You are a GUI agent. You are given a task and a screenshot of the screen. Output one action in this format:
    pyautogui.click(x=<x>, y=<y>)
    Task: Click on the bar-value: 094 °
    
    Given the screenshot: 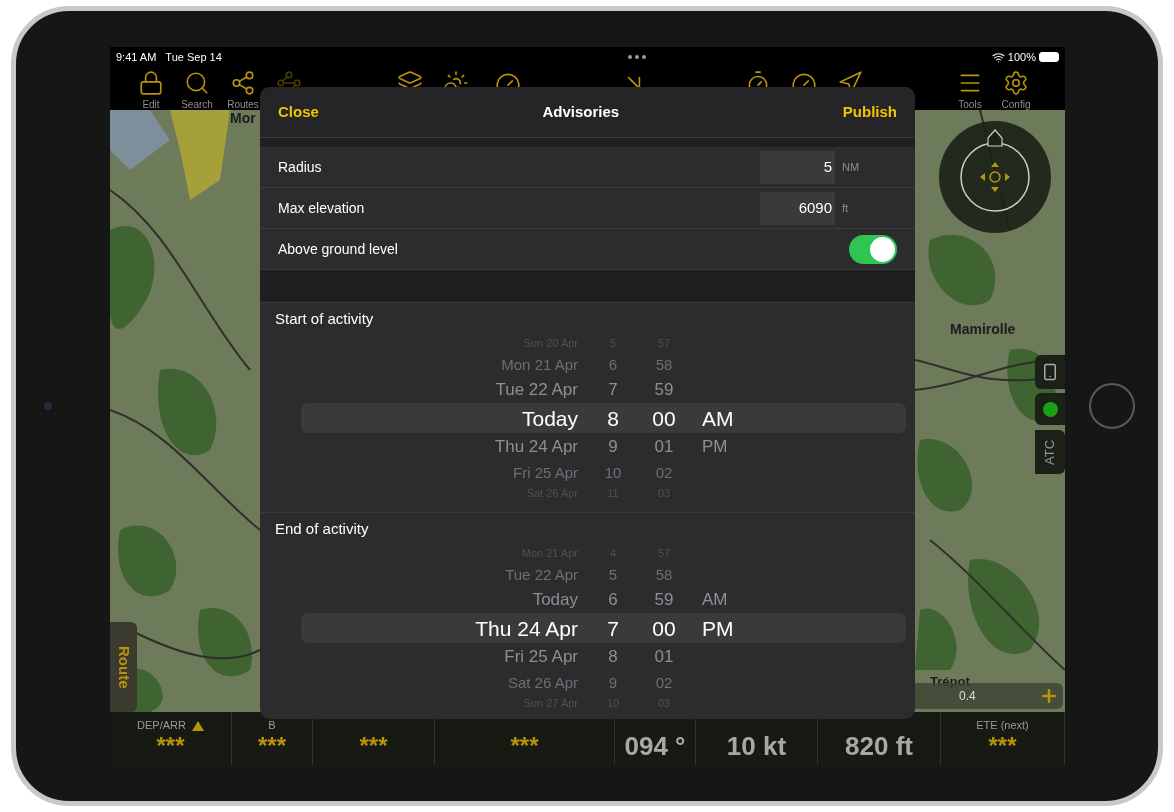 What is the action you would take?
    pyautogui.click(x=655, y=746)
    